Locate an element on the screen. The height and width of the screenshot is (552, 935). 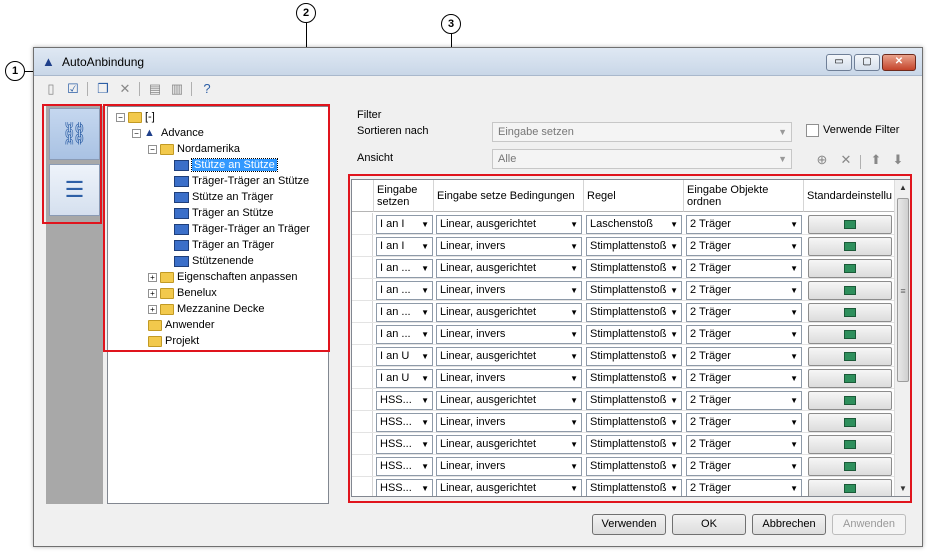
move-up-icon: ⬆ is located at coordinates (876, 160).